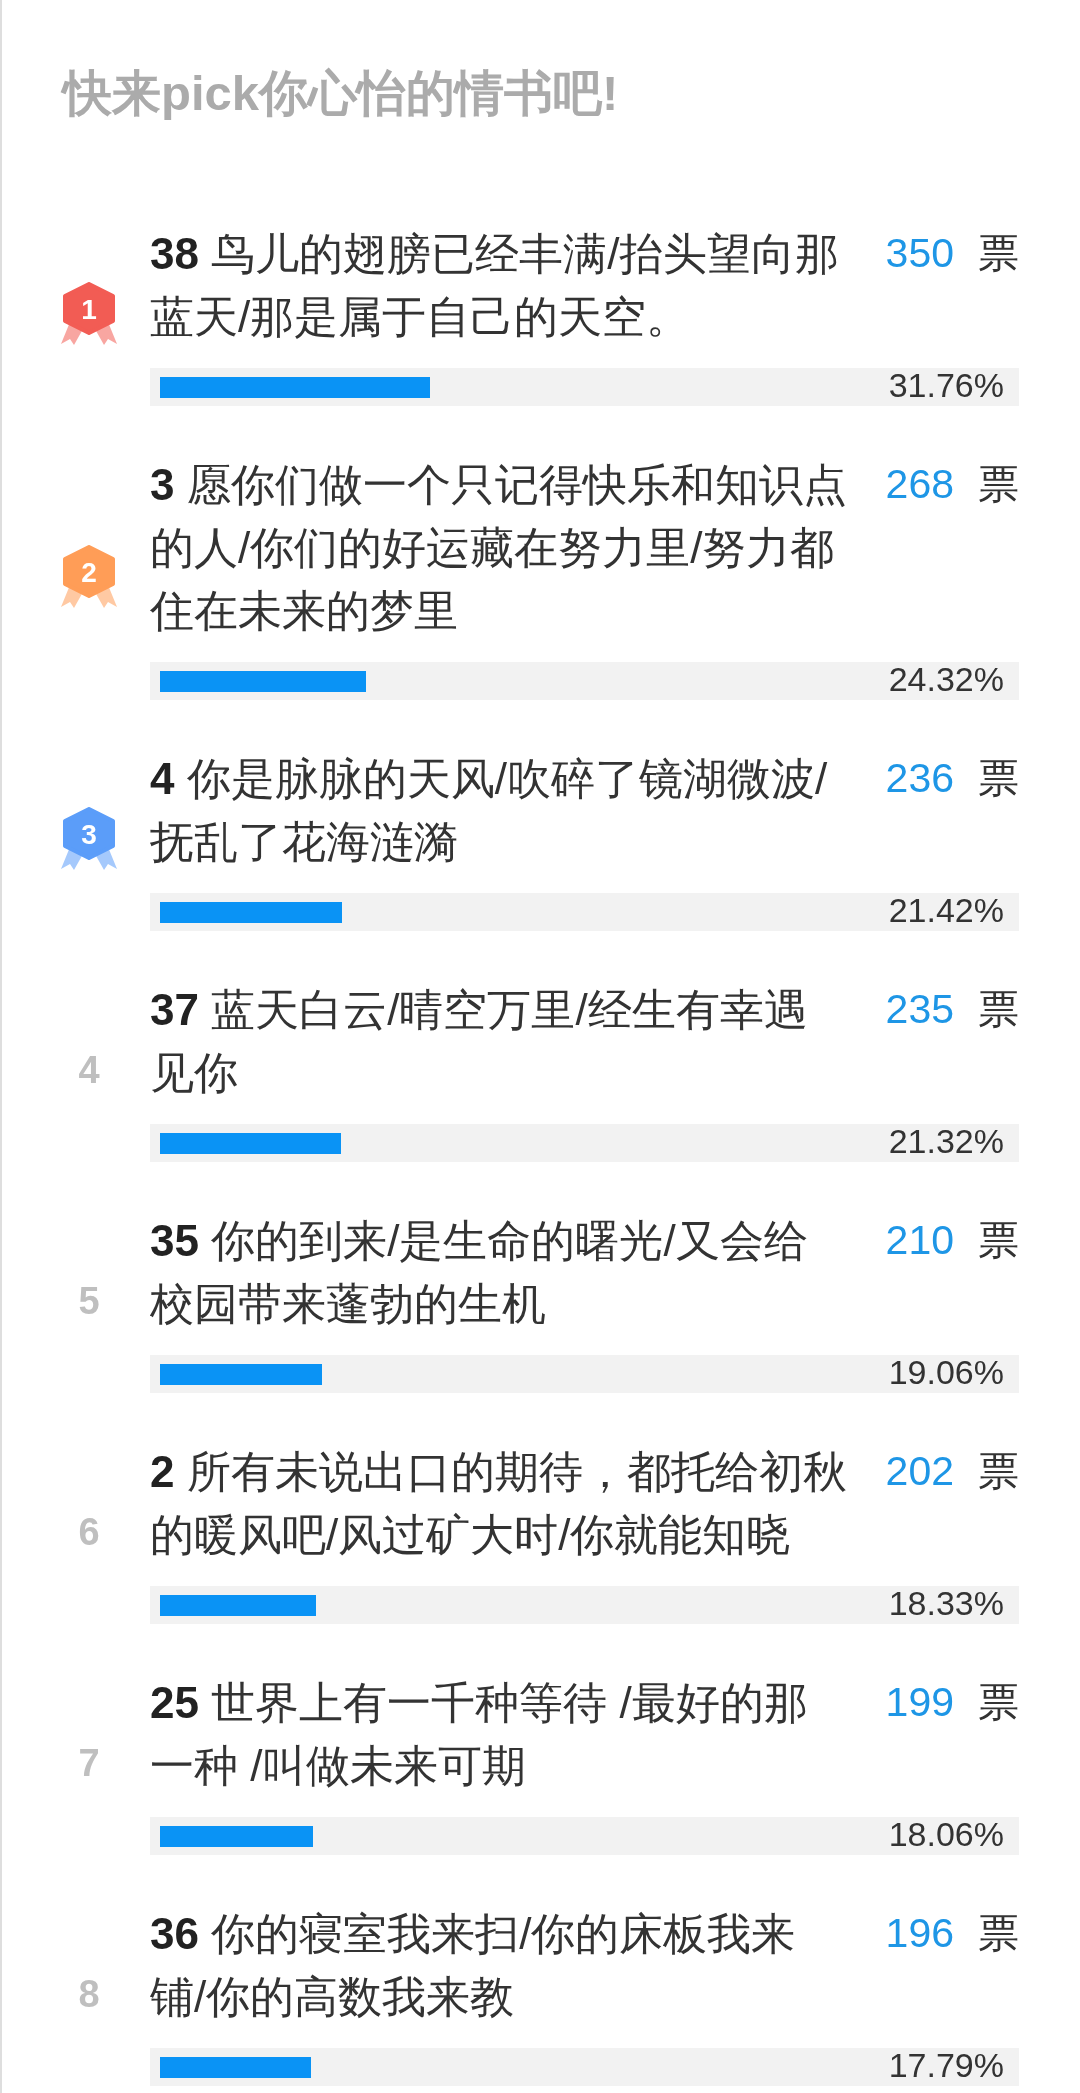  What do you see at coordinates (479, 1272) in the screenshot?
I see `option-text: 35 你的到来/是生命的曙光/又会给校园带来蓬勃的生机` at bounding box center [479, 1272].